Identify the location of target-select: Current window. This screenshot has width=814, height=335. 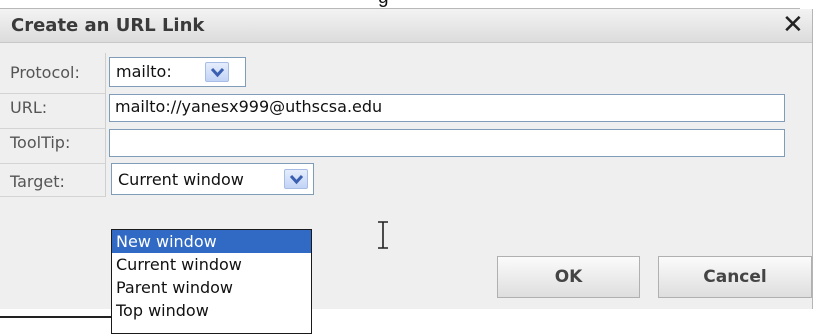
(212, 179).